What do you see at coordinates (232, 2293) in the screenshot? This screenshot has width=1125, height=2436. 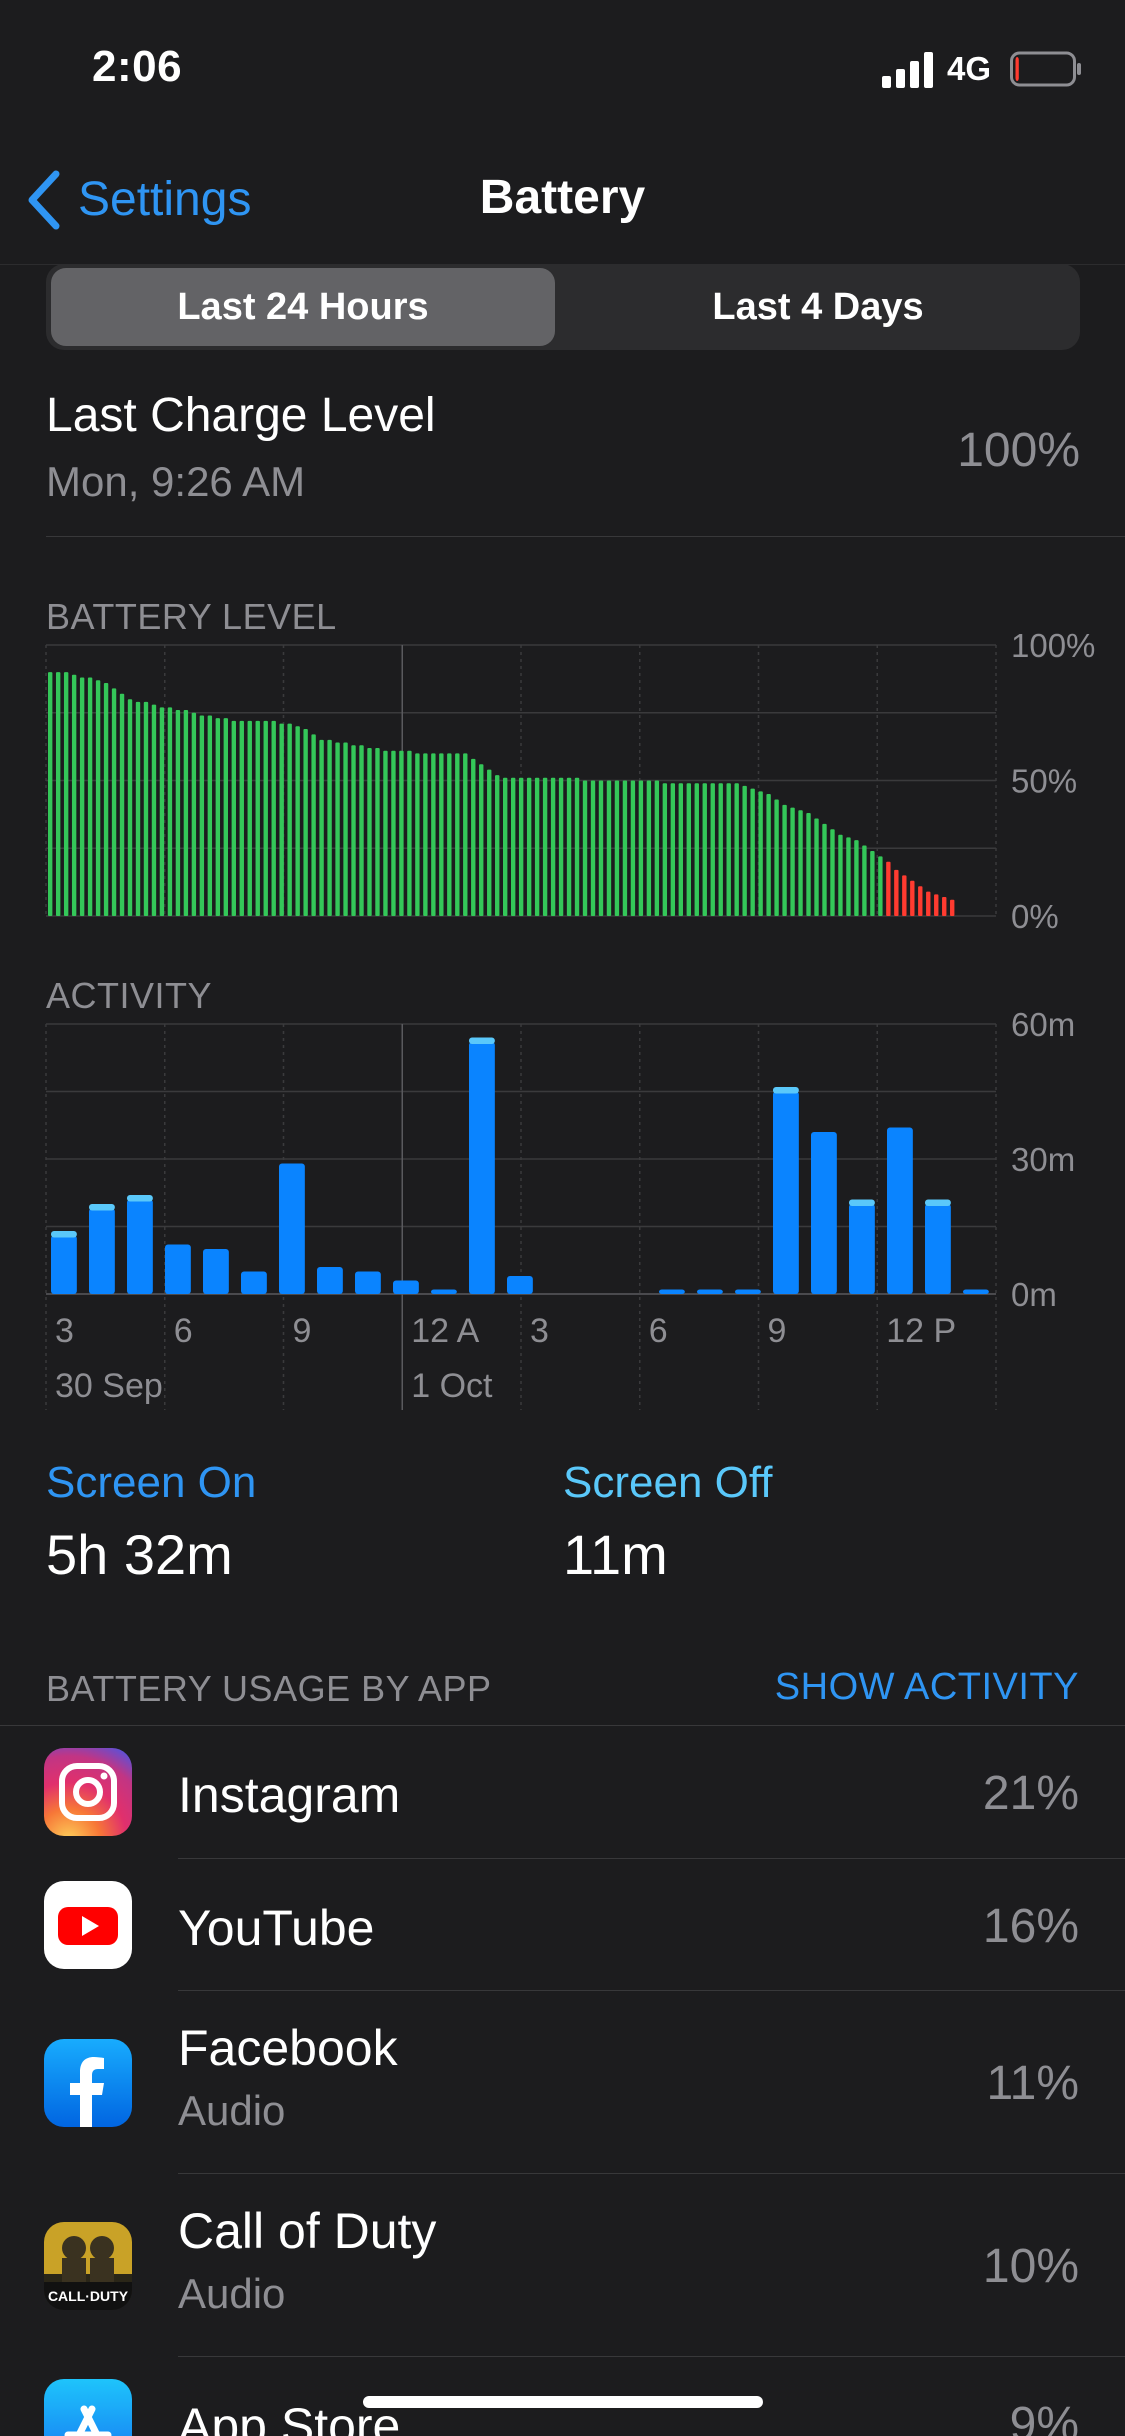 I see `app-subtitle: Audio` at bounding box center [232, 2293].